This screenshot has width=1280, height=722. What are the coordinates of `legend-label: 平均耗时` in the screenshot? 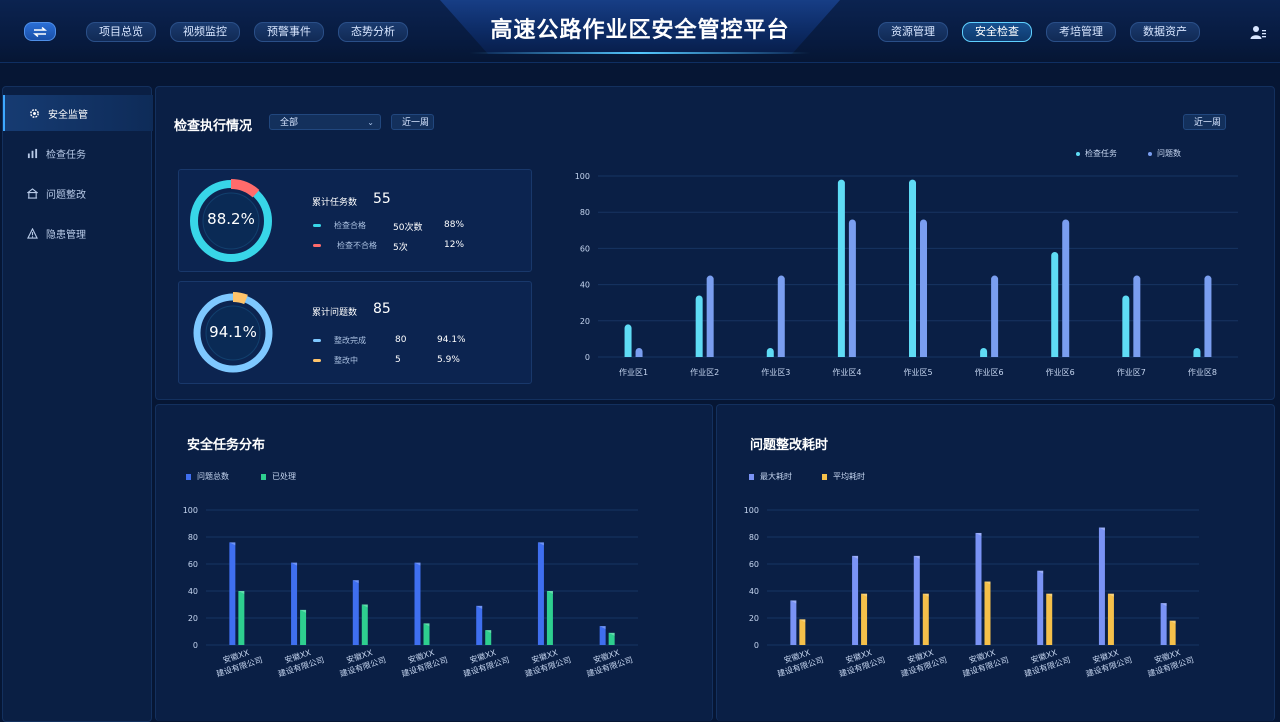 It's located at (849, 476).